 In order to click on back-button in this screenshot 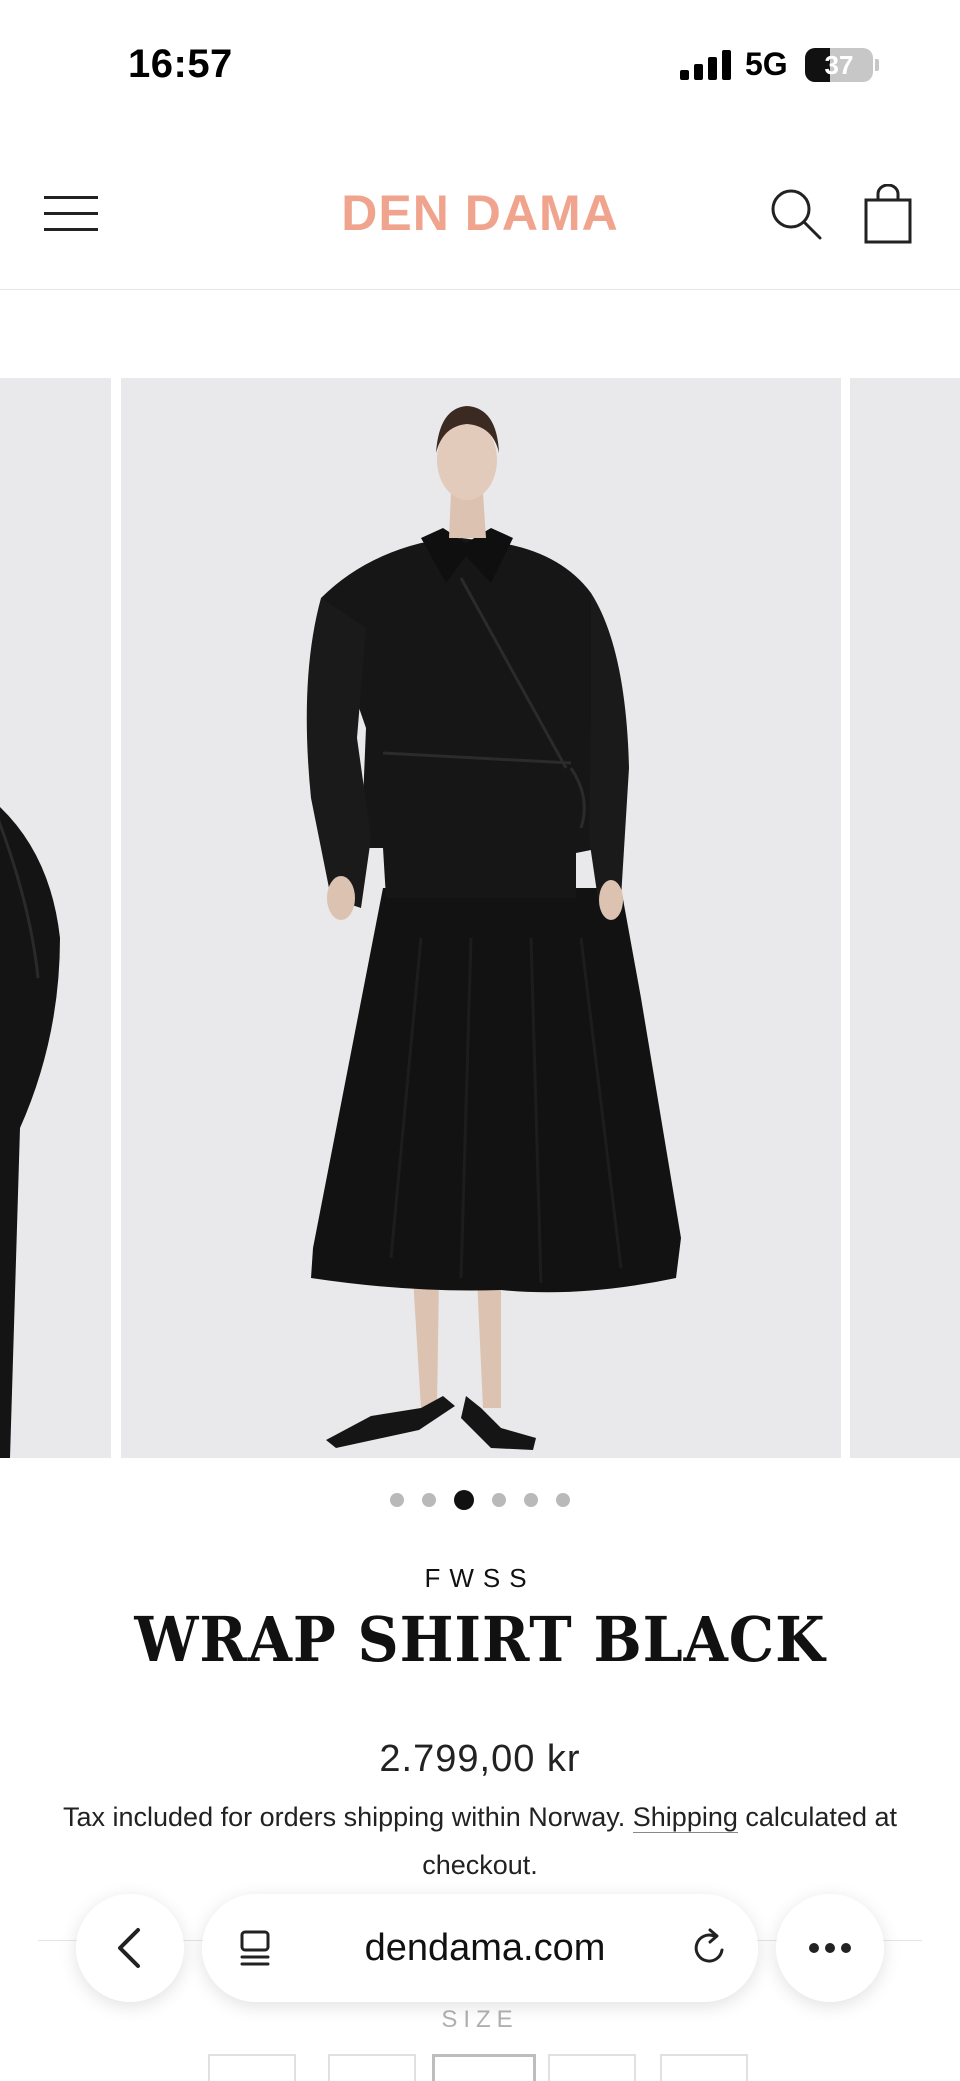, I will do `click(130, 1948)`.